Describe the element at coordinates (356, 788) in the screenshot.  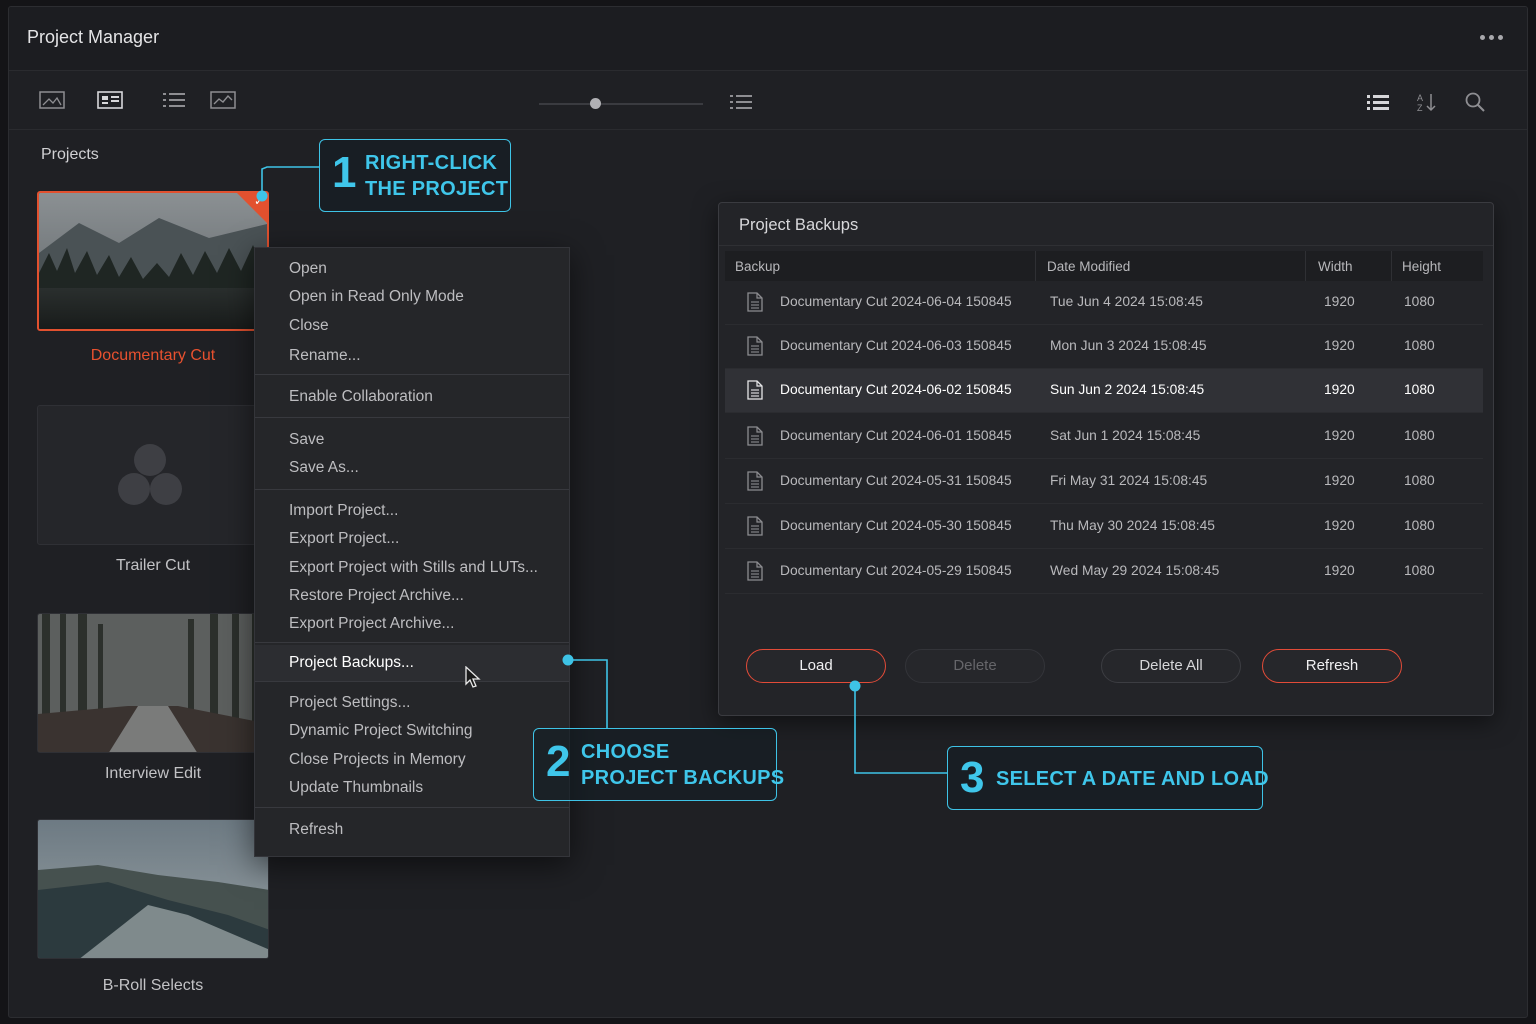
I see `menu-item-update-thumbnails: Update Thumbnails` at that location.